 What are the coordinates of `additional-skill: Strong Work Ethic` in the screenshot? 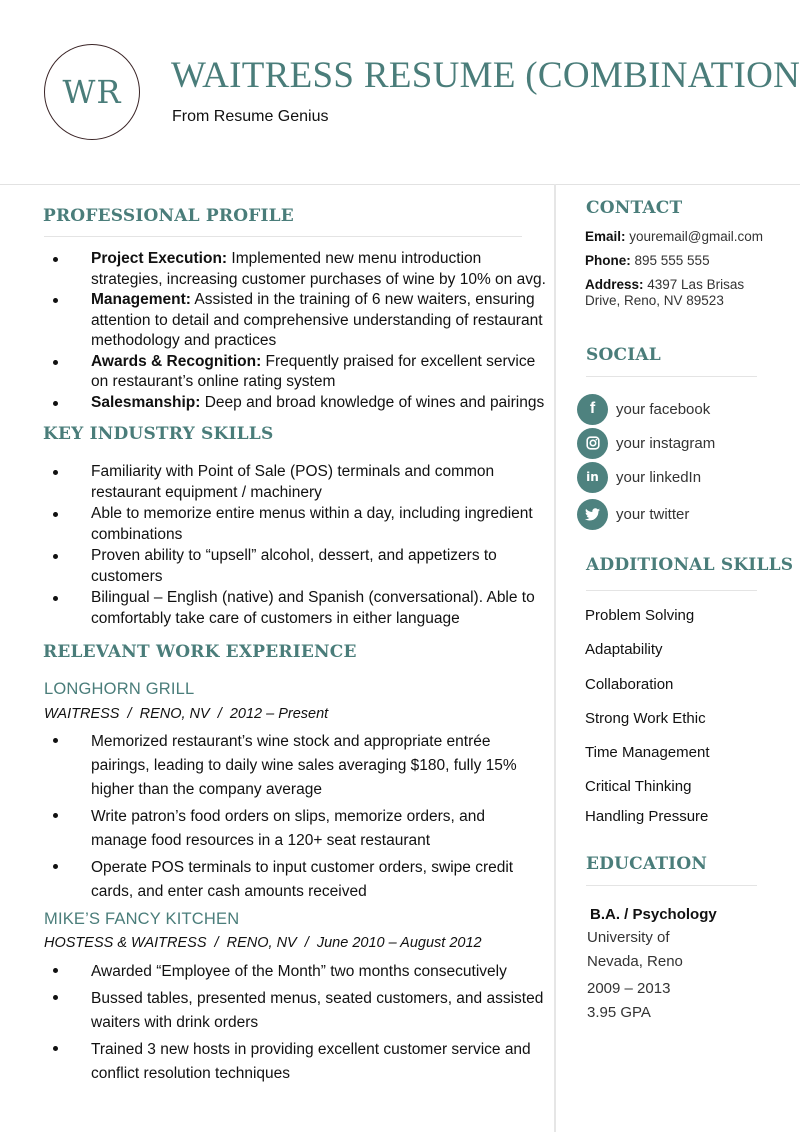 It's located at (645, 718).